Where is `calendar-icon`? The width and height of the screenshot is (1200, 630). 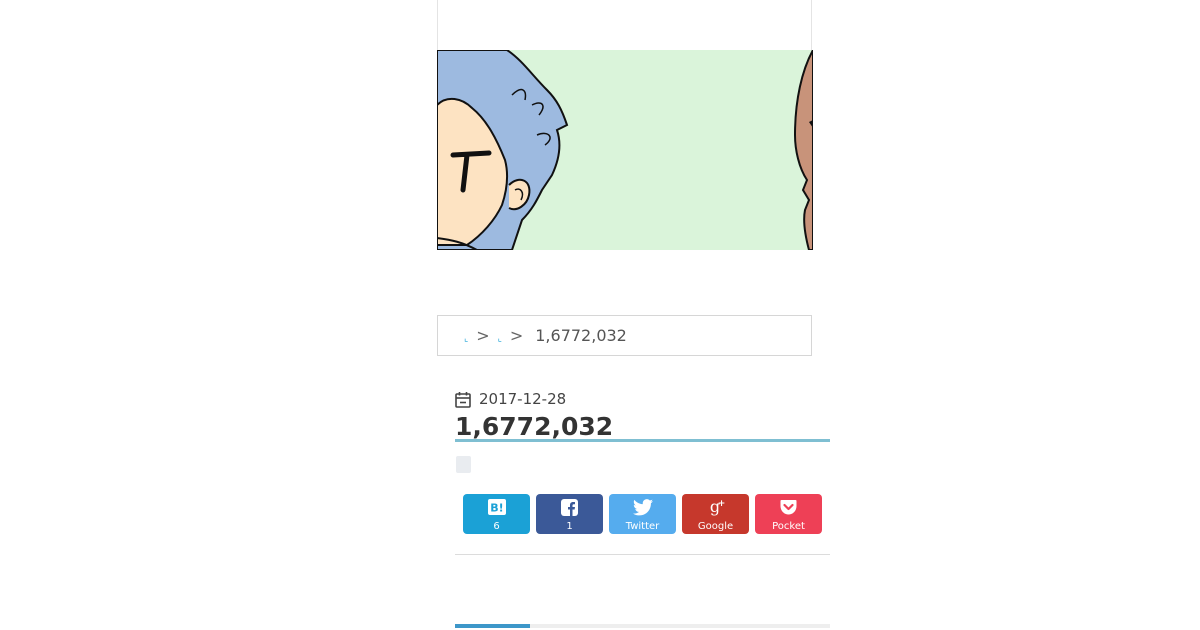 calendar-icon is located at coordinates (463, 399).